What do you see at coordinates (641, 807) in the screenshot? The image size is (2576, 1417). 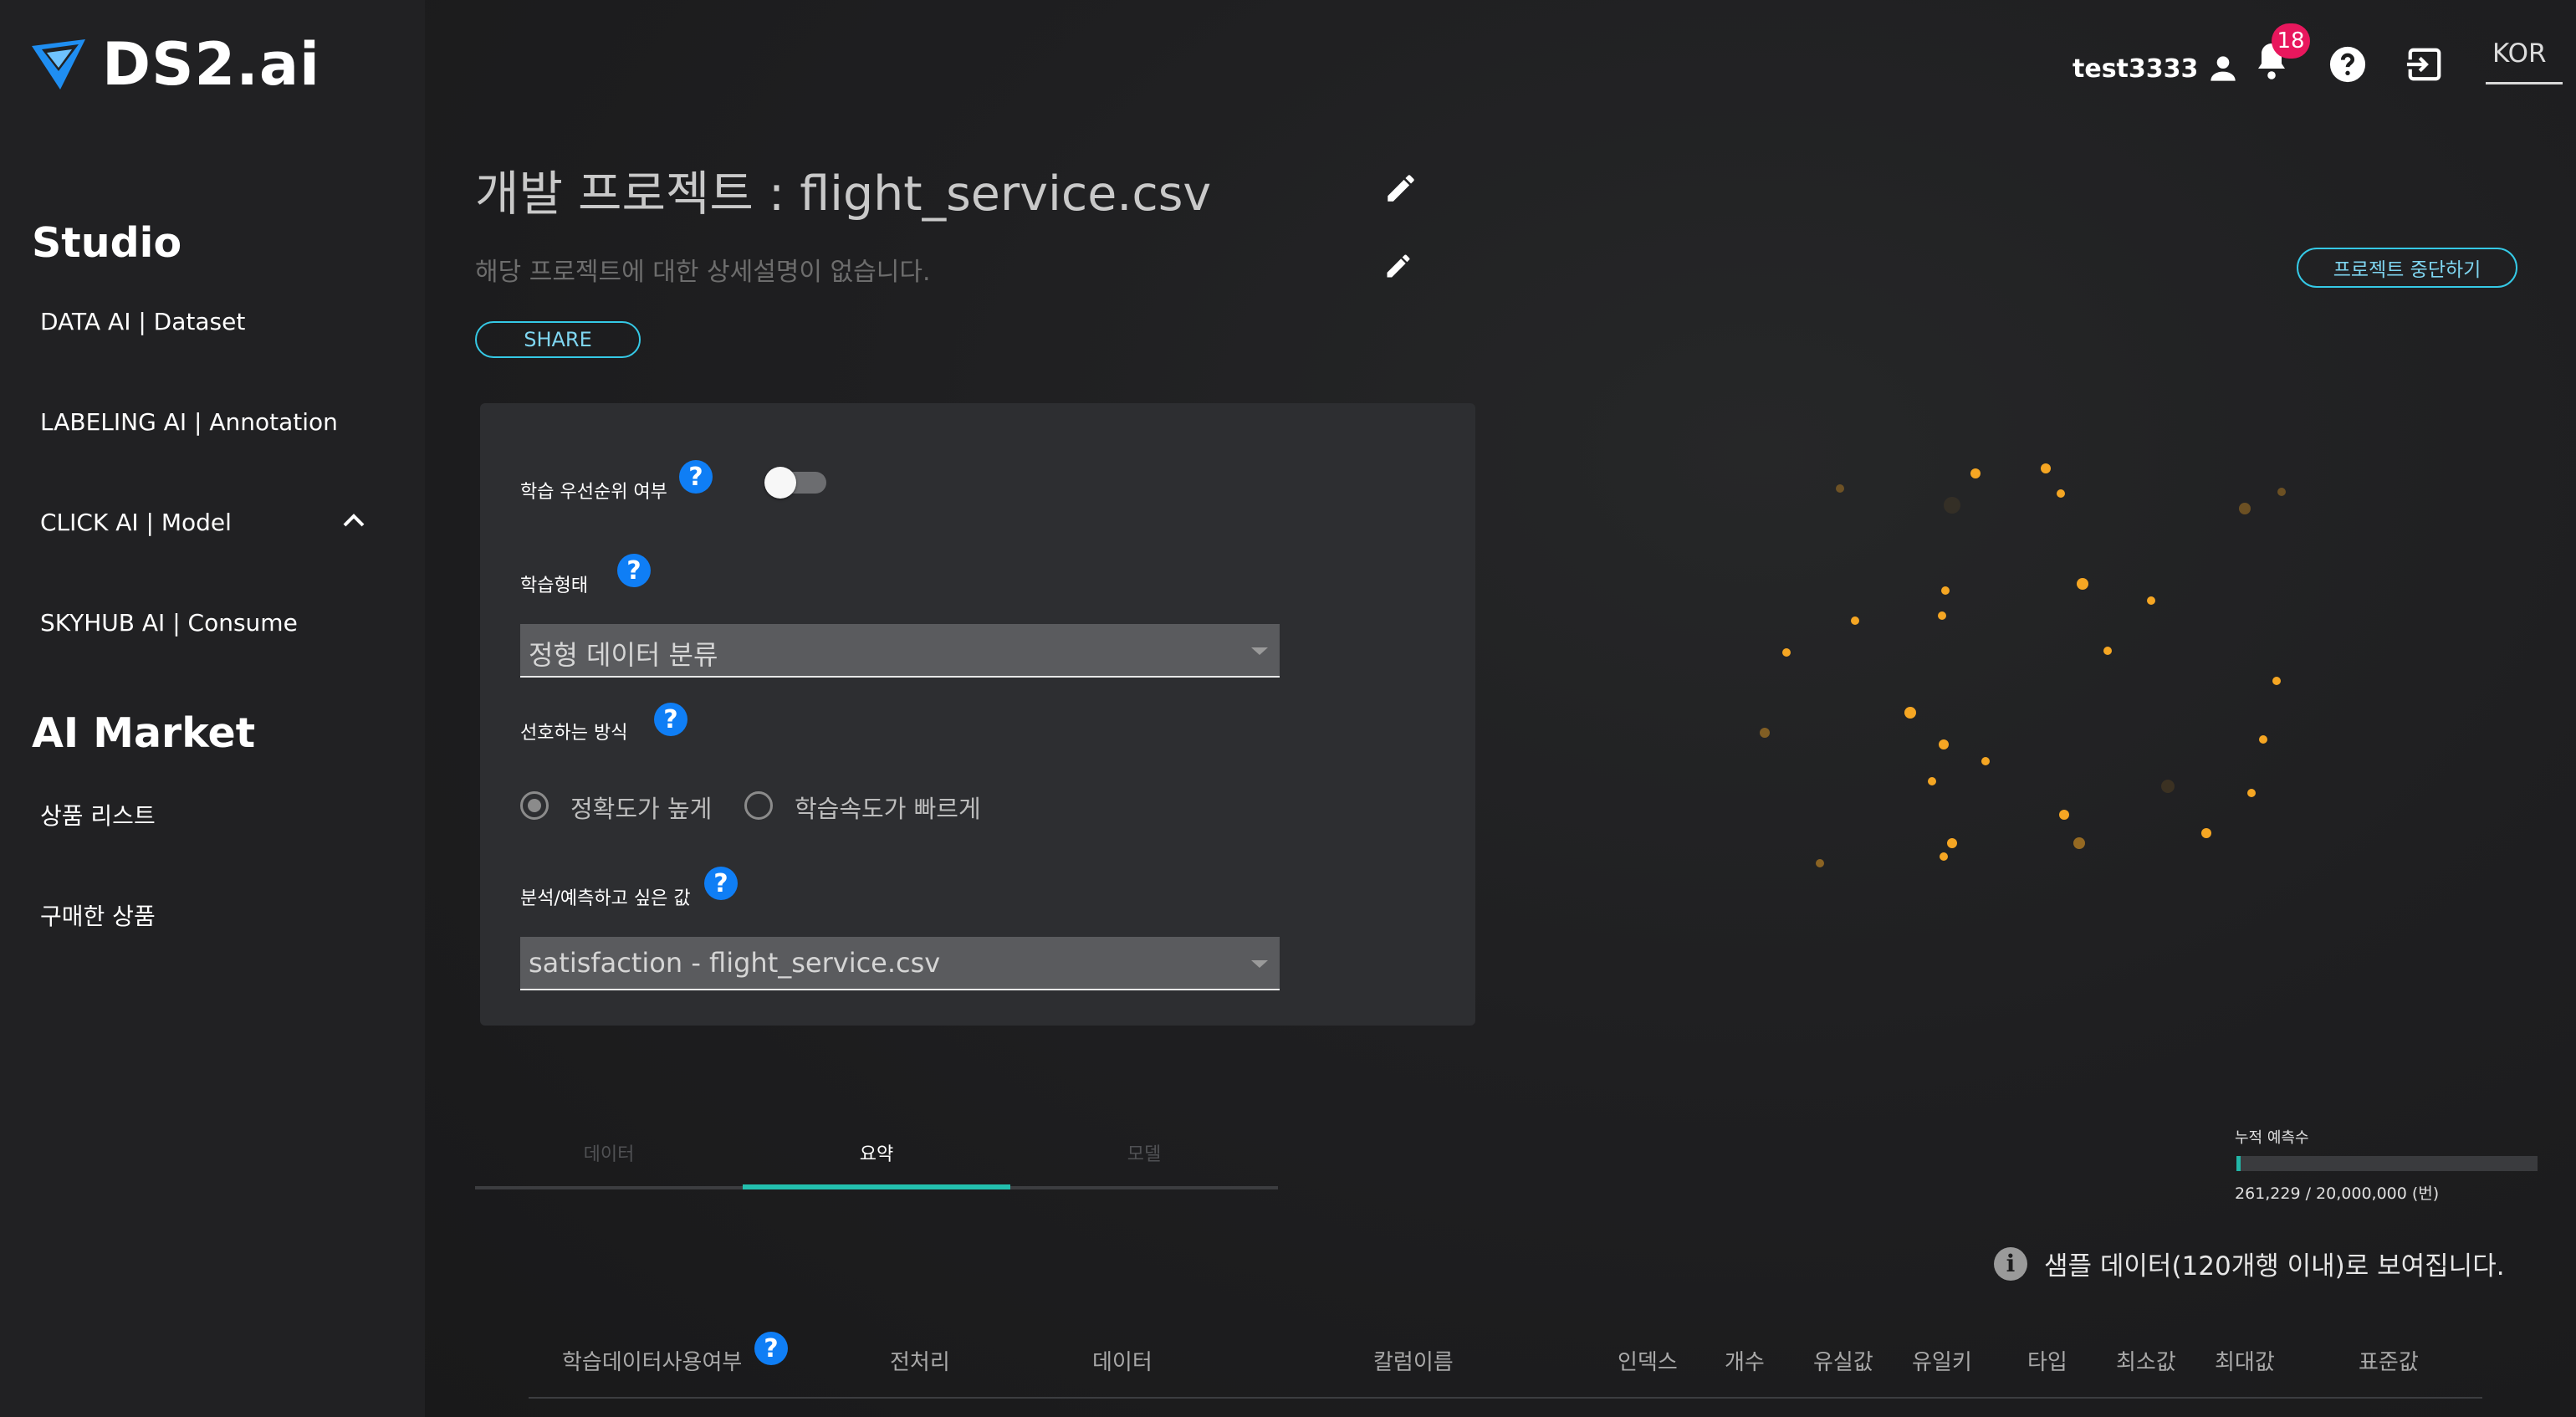 I see `radio-accuracy-label: 정확도가 높게` at bounding box center [641, 807].